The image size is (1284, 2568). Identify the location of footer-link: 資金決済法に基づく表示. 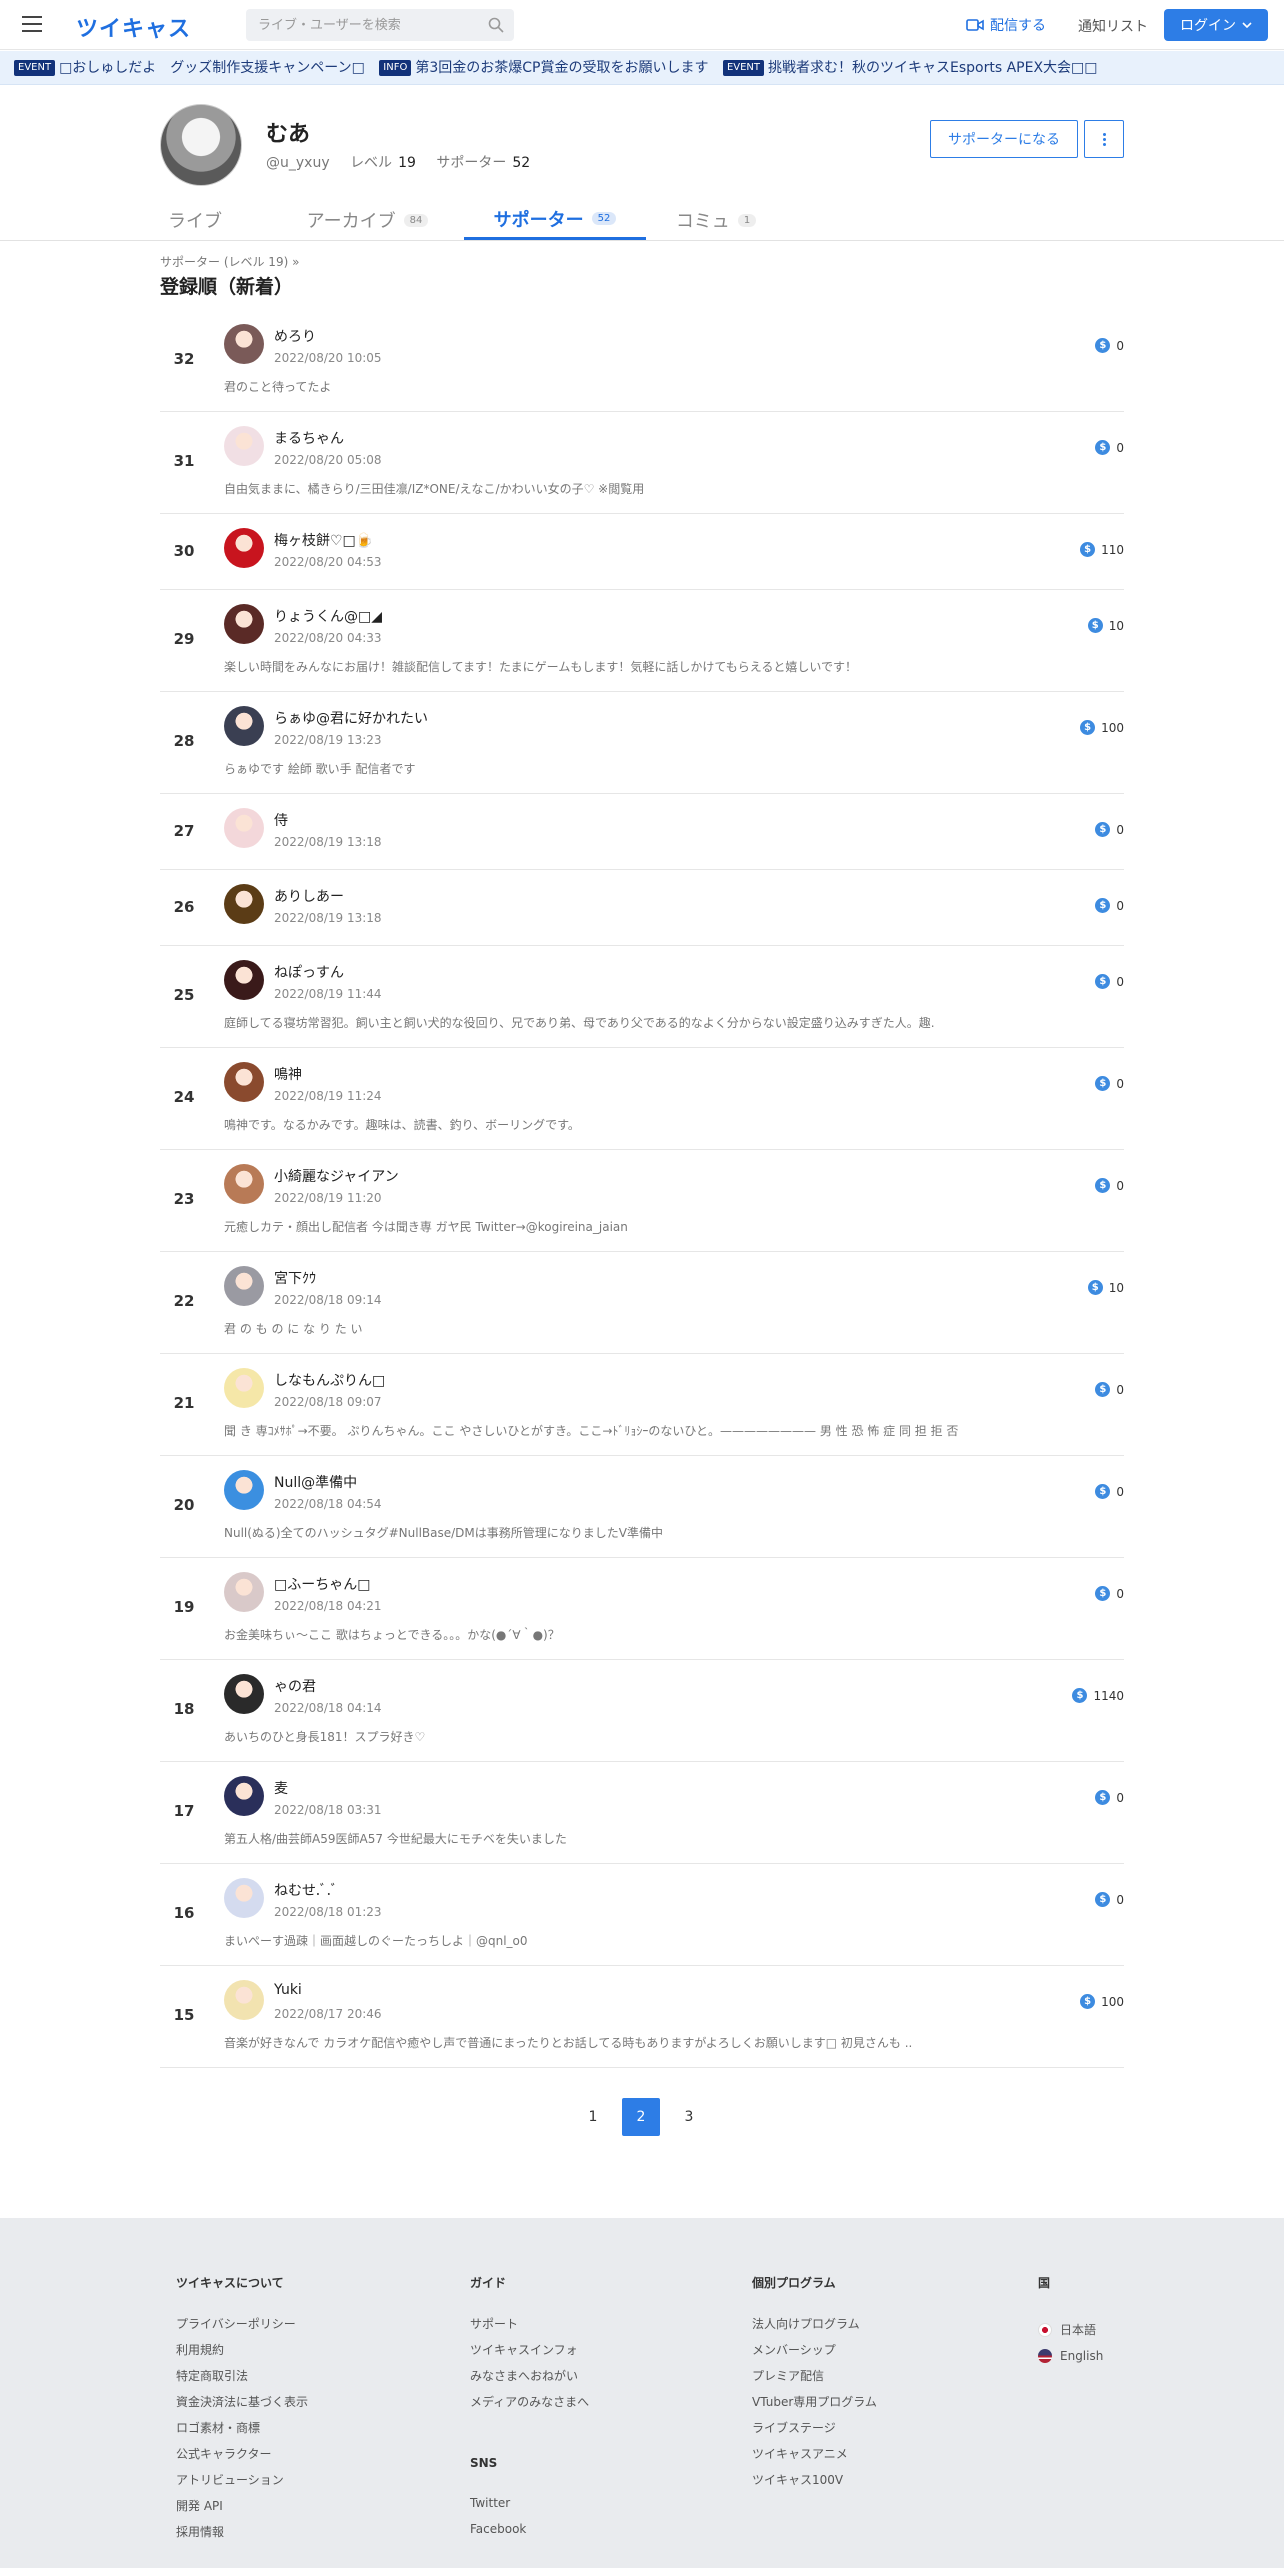
(242, 2408).